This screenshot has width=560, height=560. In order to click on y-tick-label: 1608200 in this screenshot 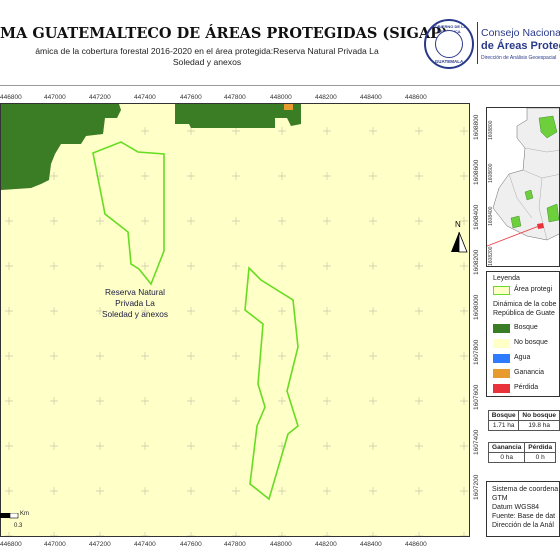, I will do `click(476, 262)`.